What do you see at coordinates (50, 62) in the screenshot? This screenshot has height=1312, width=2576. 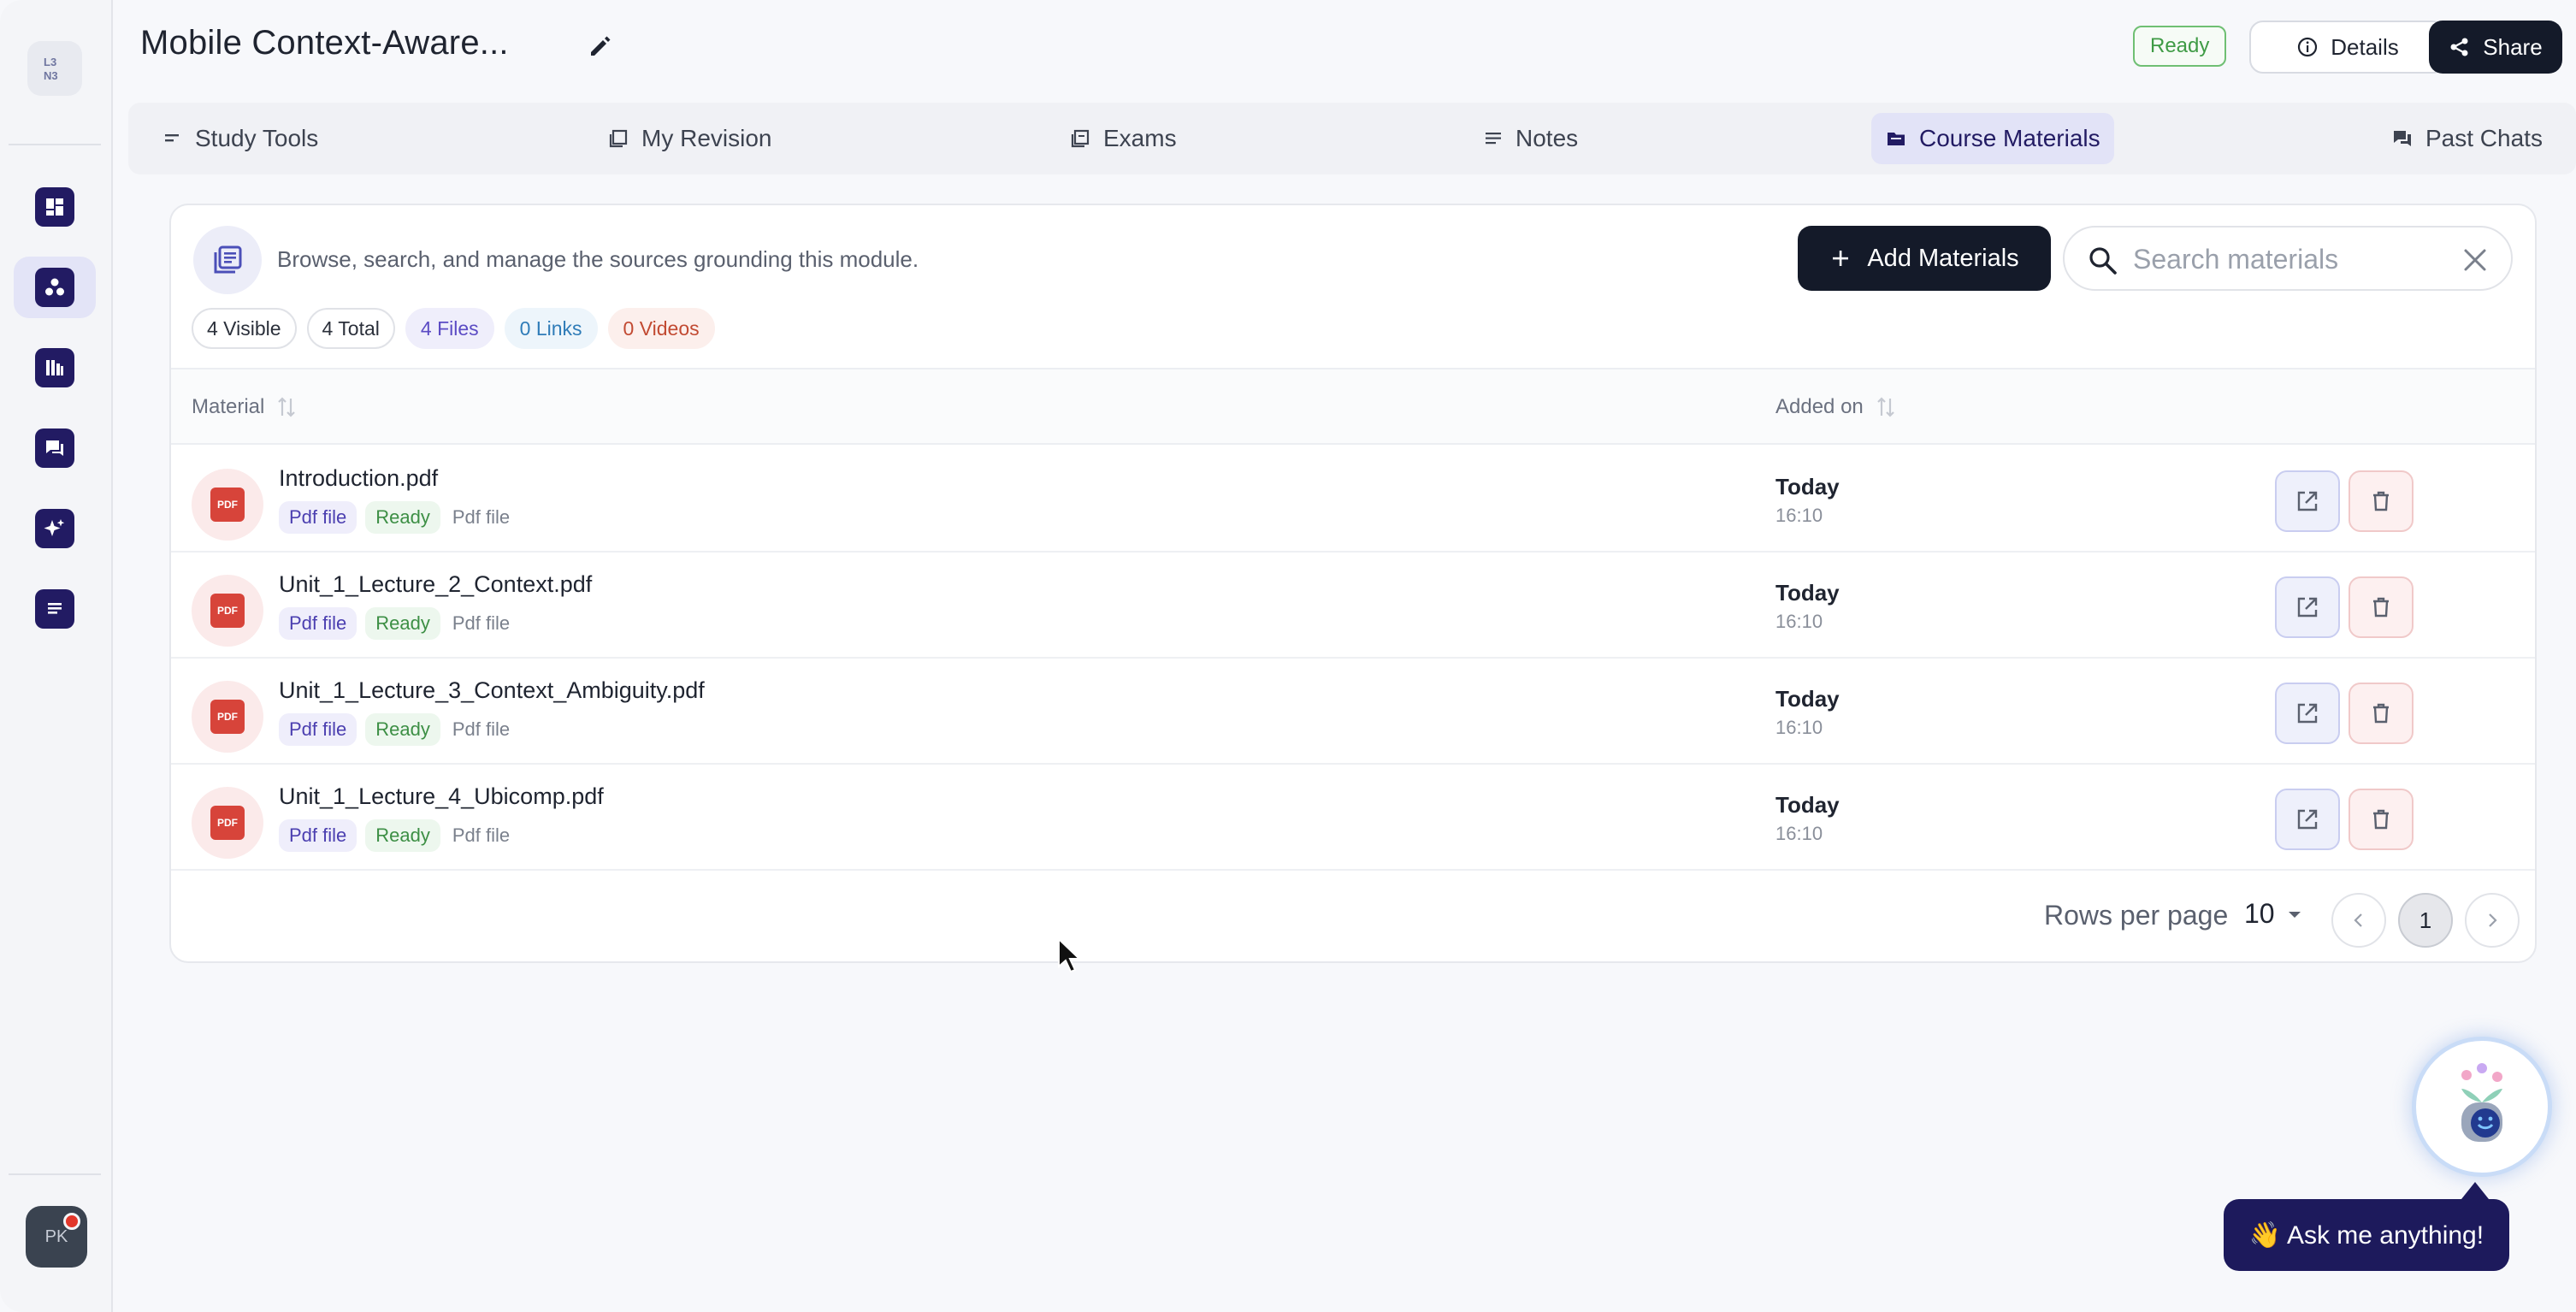 I see `svg-text: L3` at bounding box center [50, 62].